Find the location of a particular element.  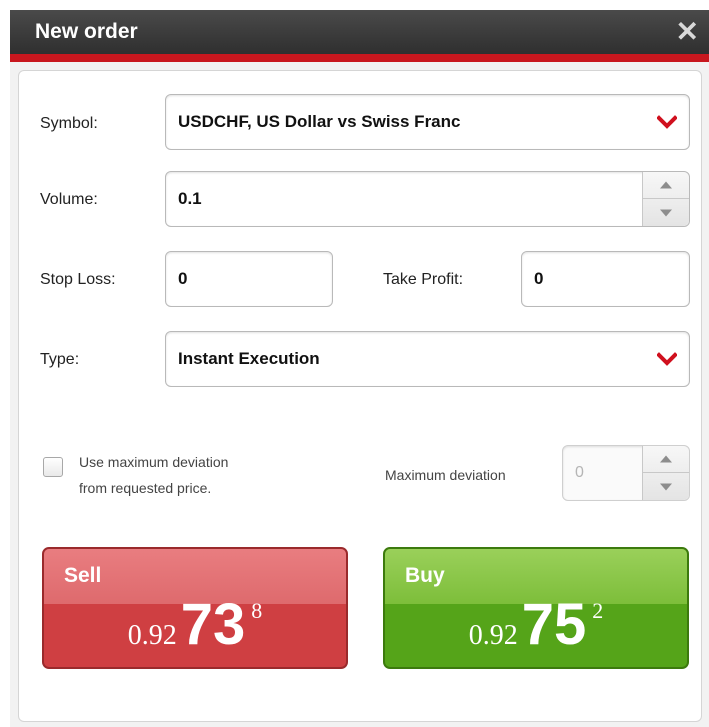

close-icon: ✕ is located at coordinates (687, 32).